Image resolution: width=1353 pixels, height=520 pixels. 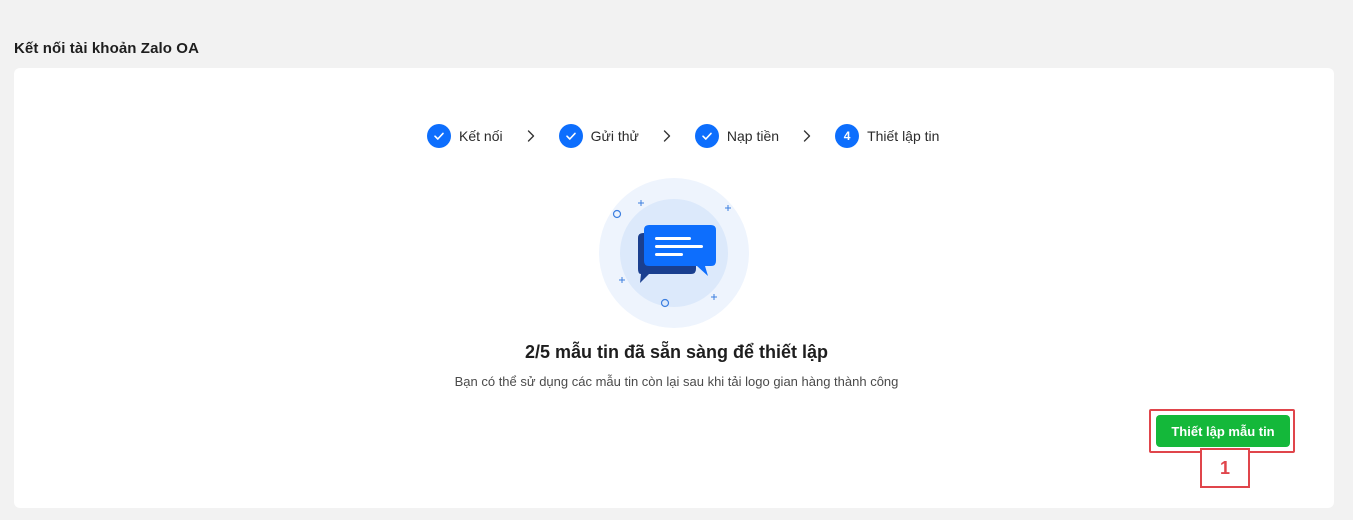 I want to click on annotation-marker: 1, so click(x=1225, y=468).